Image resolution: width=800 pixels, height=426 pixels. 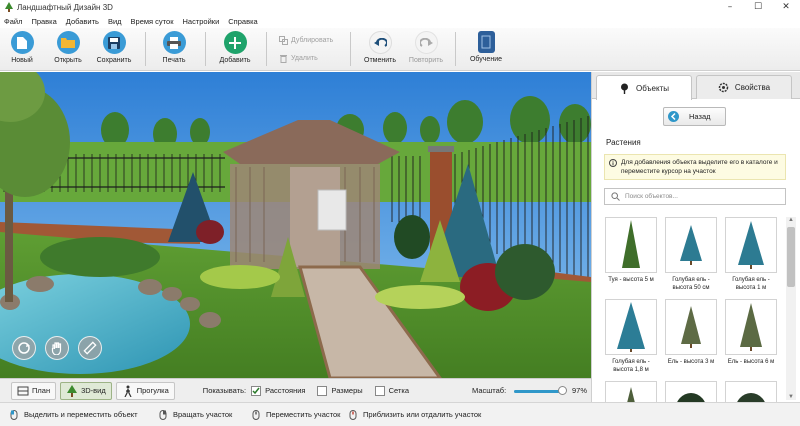 I want to click on grid-checkbox: Сетка, so click(x=392, y=390).